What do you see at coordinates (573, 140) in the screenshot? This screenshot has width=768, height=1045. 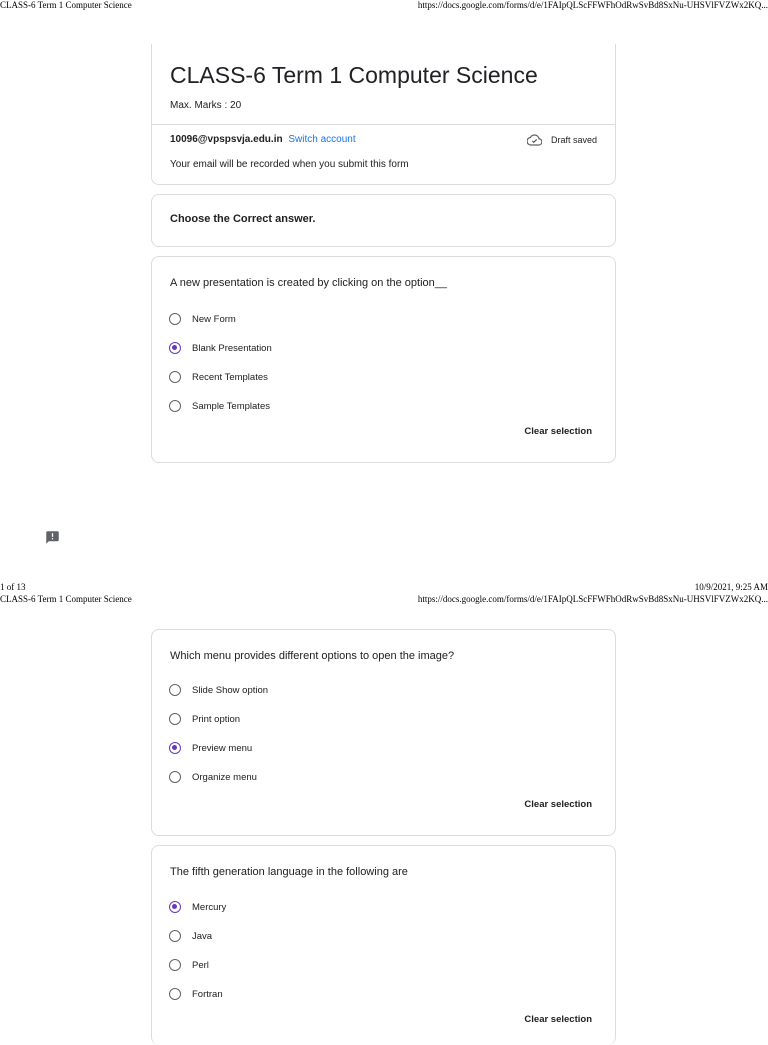 I see `draft-status-label: Draft saved` at bounding box center [573, 140].